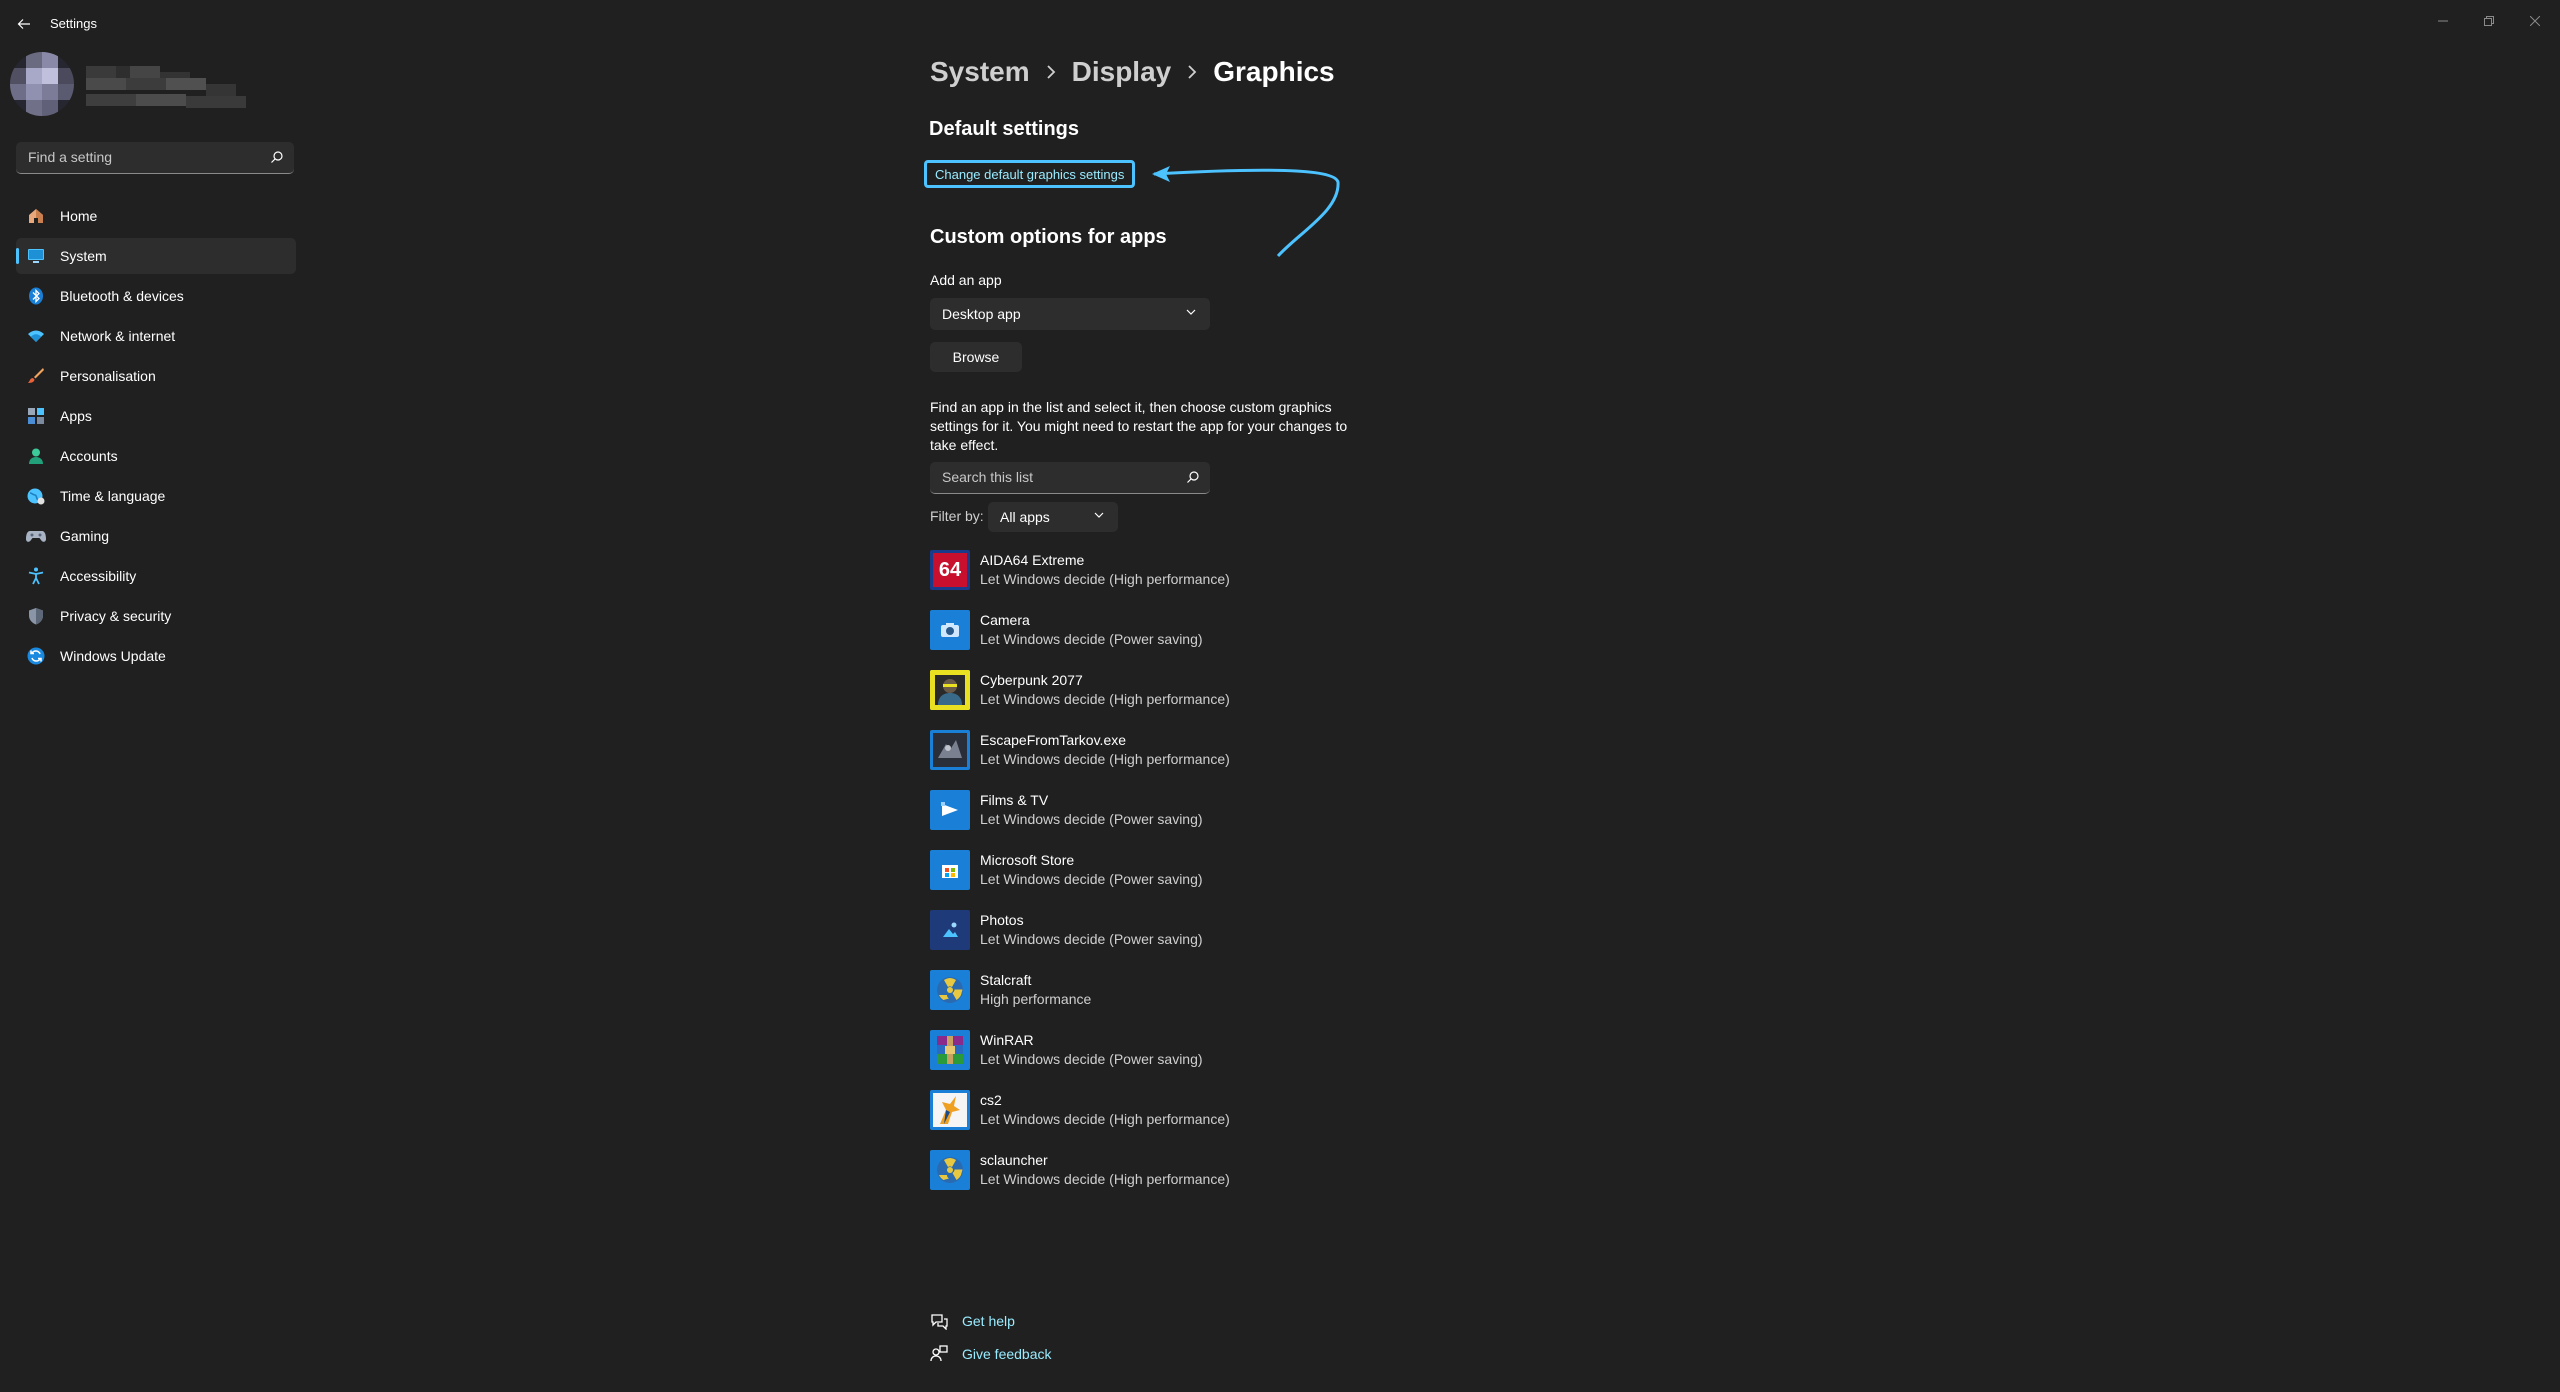 This screenshot has width=2560, height=1392. I want to click on breadcrumb-system: System, so click(980, 72).